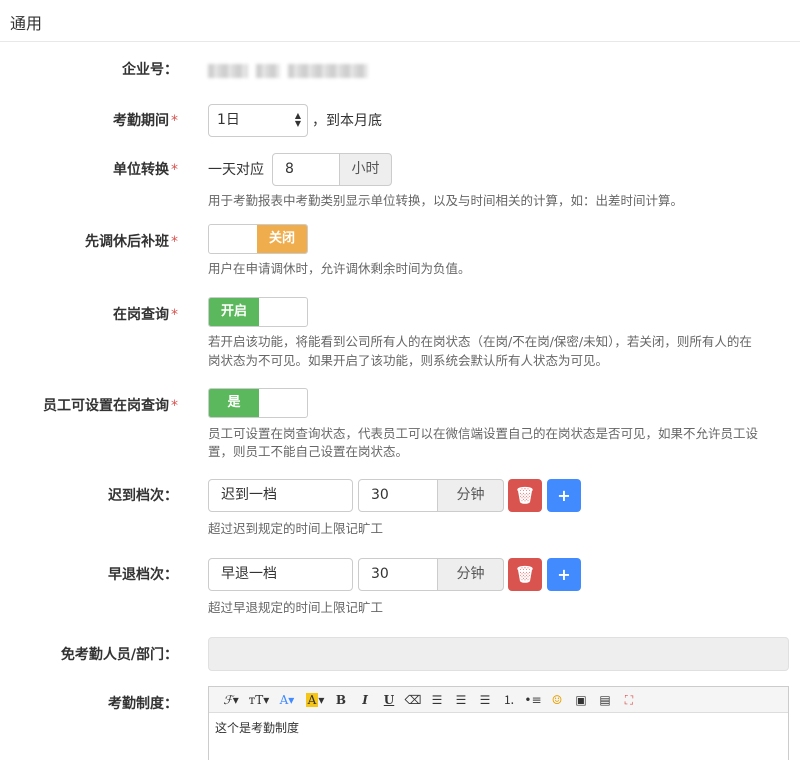 The width and height of the screenshot is (800, 760). What do you see at coordinates (280, 495) in the screenshot?
I see `late-name-input: 迟到一档` at bounding box center [280, 495].